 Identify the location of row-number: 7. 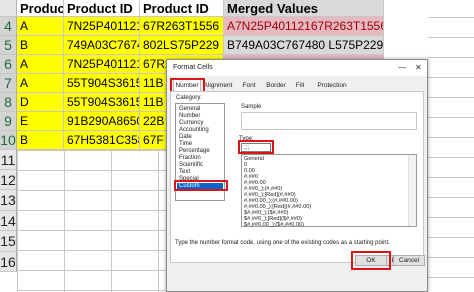
(8, 83).